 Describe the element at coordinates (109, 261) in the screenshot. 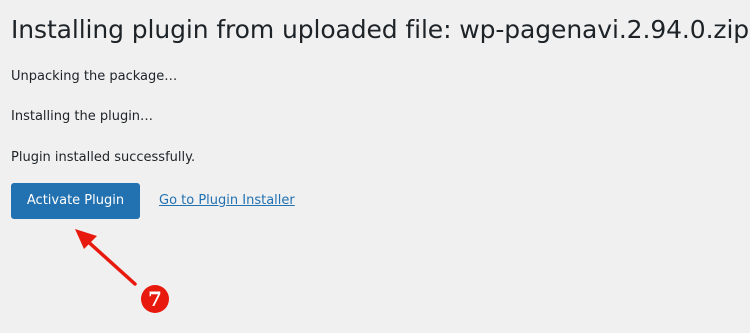

I see `arrow-shaft` at that location.